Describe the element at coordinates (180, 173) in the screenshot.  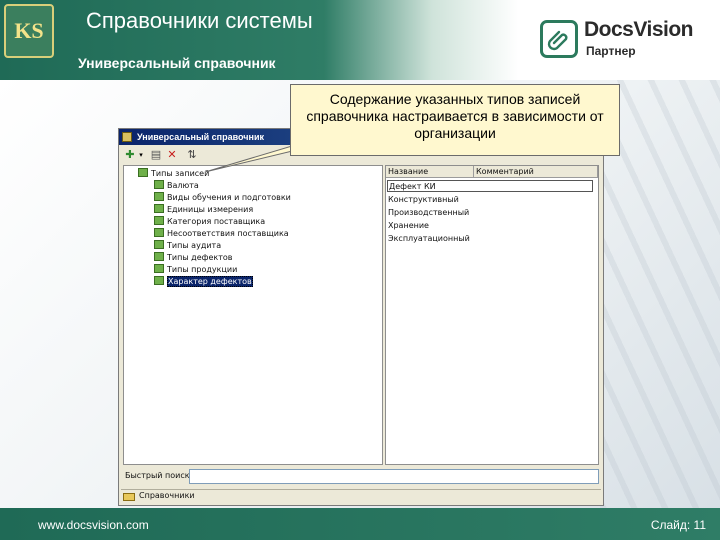
I see `tree-root-label: Типы записей` at that location.